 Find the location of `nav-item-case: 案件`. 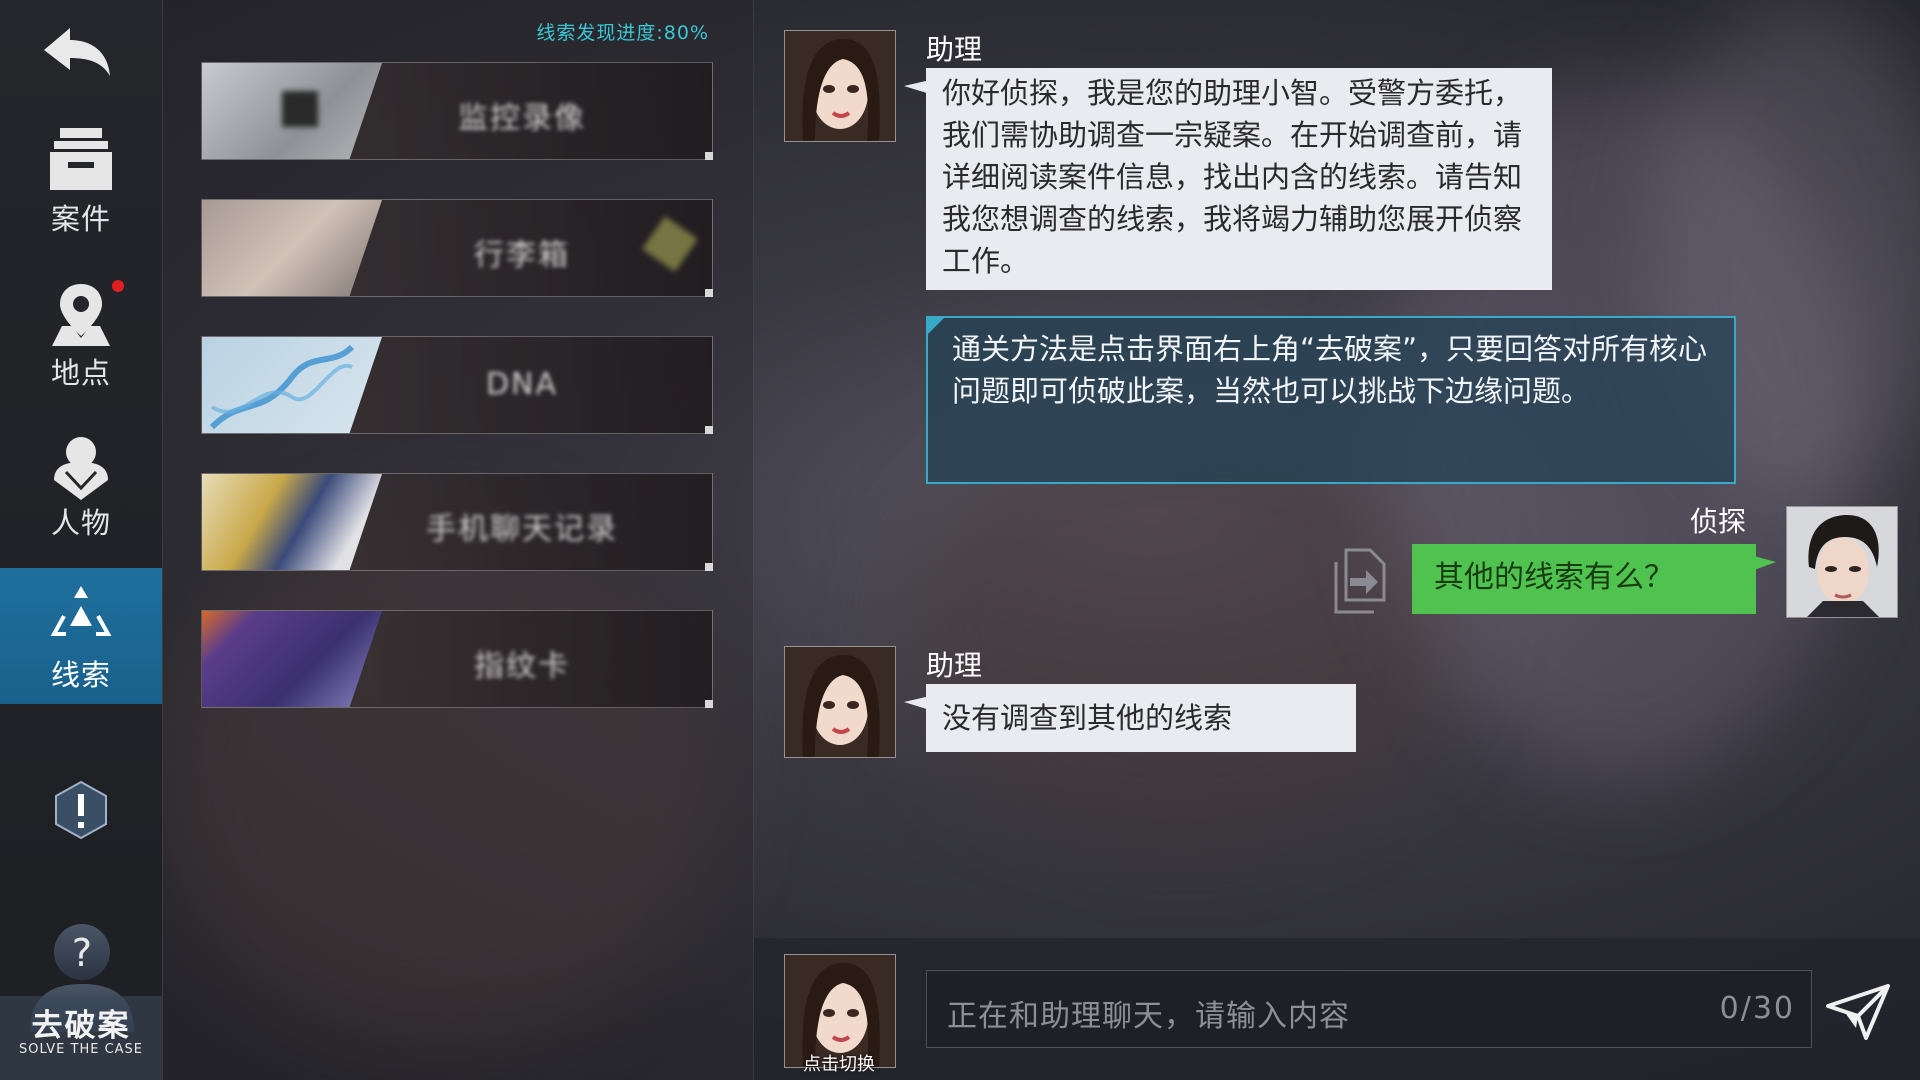

nav-item-case: 案件 is located at coordinates (81, 196).